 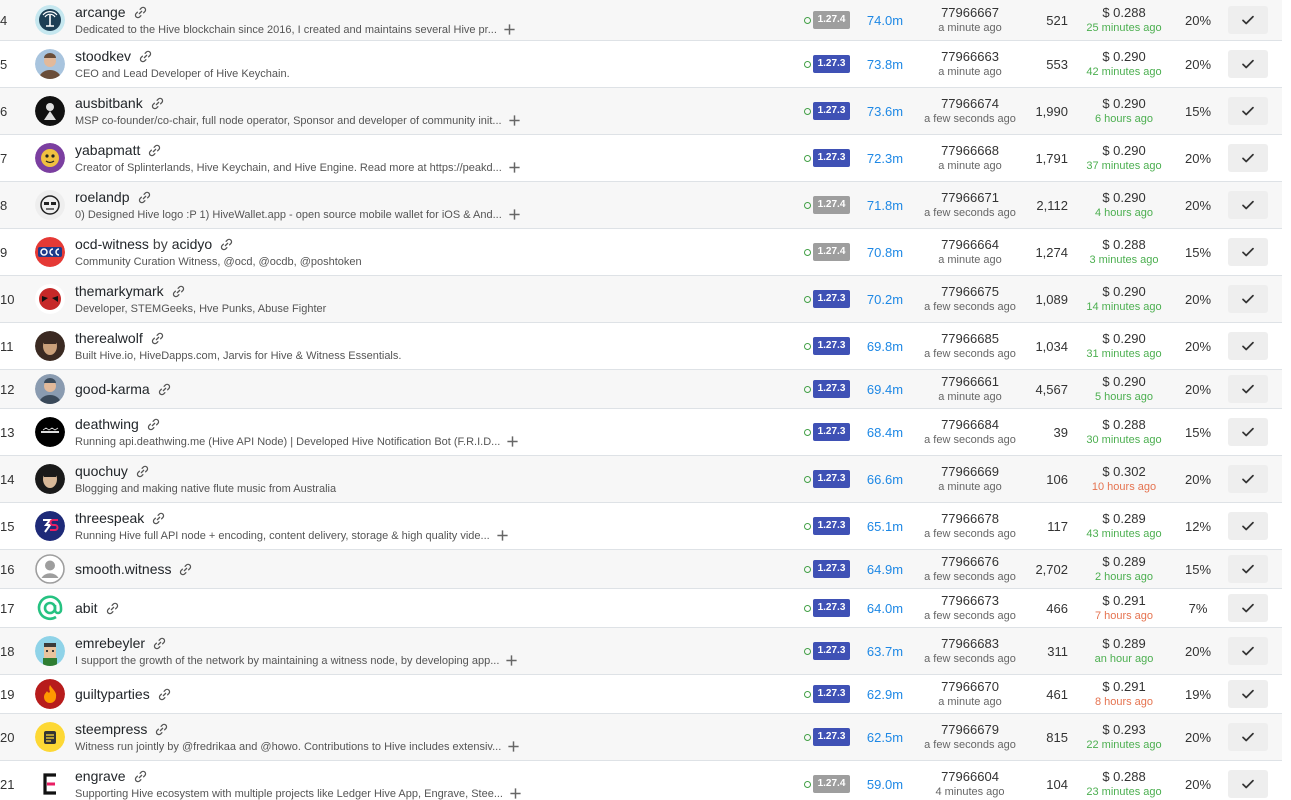 What do you see at coordinates (50, 205) in the screenshot?
I see `sketch-face-icon` at bounding box center [50, 205].